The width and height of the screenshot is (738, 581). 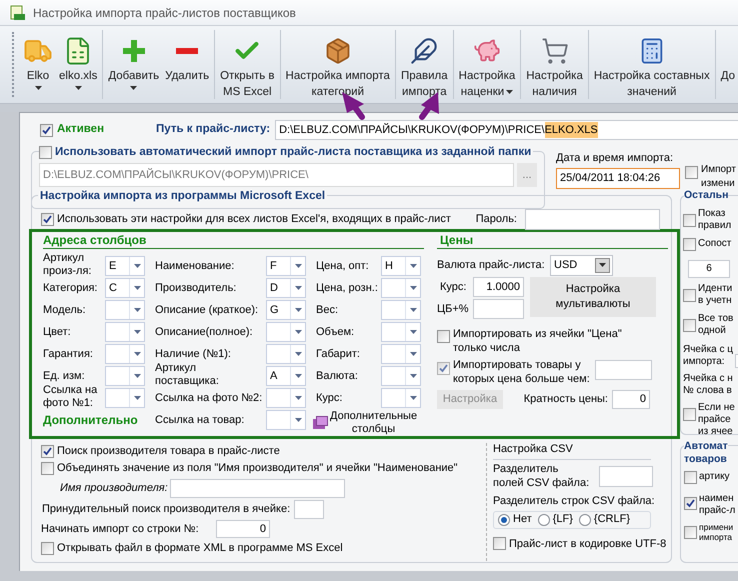 What do you see at coordinates (728, 64) in the screenshot?
I see `toolbar-button: До` at bounding box center [728, 64].